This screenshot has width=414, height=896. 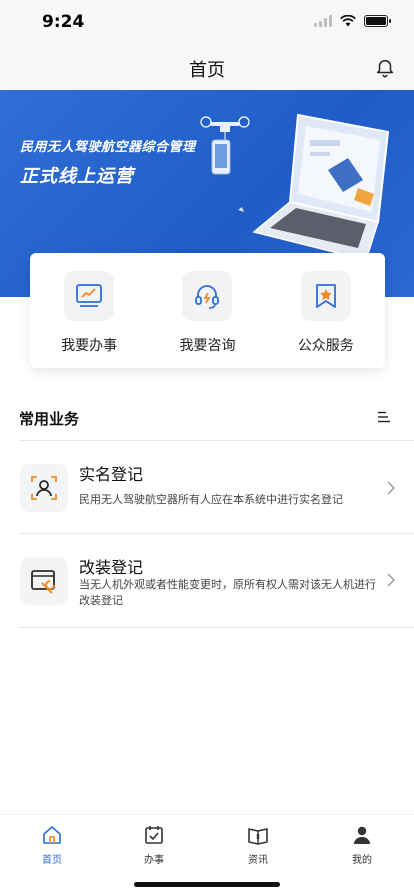 I want to click on wifi-icon, so click(x=348, y=21).